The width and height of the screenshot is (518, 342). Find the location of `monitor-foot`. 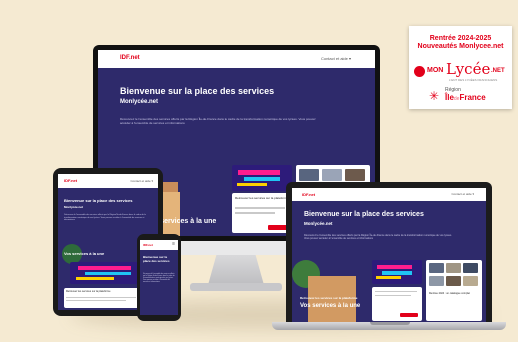

monitor-foot is located at coordinates (236, 287).